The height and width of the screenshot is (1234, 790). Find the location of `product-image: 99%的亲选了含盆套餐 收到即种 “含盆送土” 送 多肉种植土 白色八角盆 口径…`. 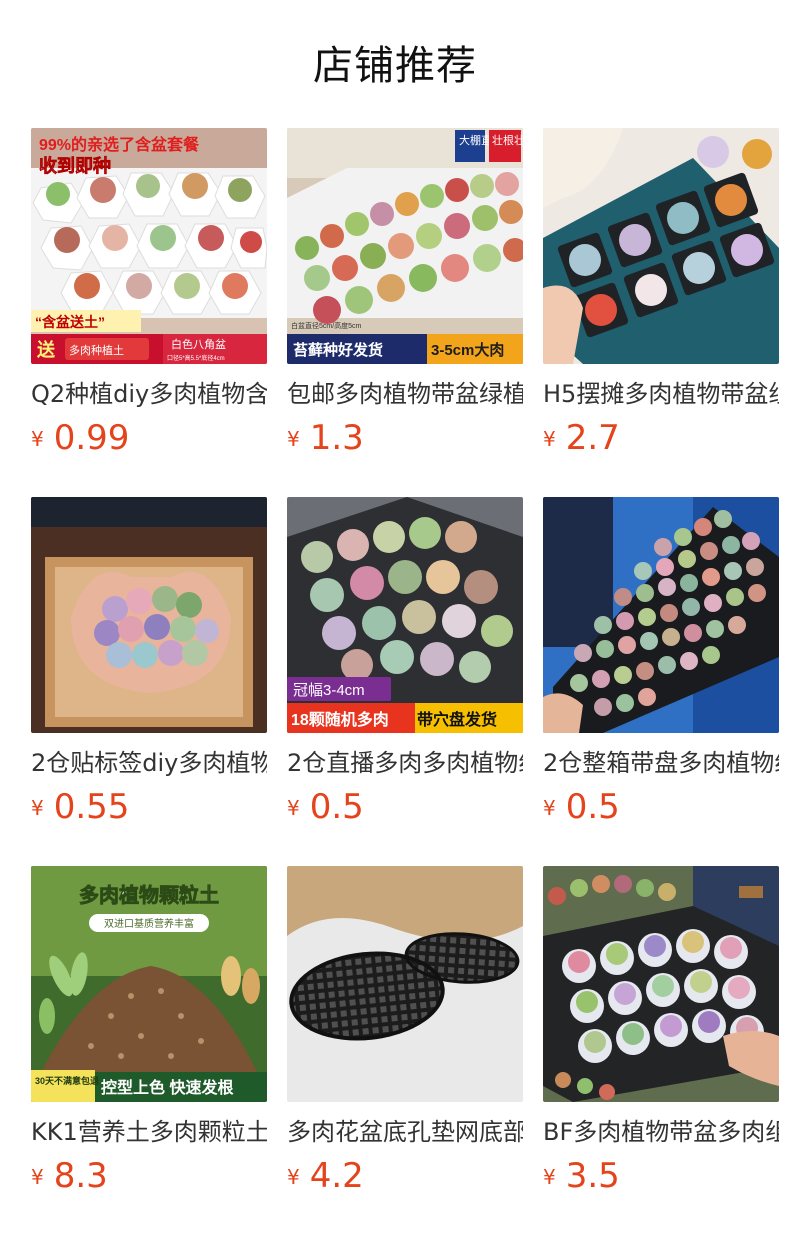

product-image: 99%的亲选了含盆套餐 收到即种 “含盆送土” 送 多肉种植土 白色八角盆 口径… is located at coordinates (149, 246).